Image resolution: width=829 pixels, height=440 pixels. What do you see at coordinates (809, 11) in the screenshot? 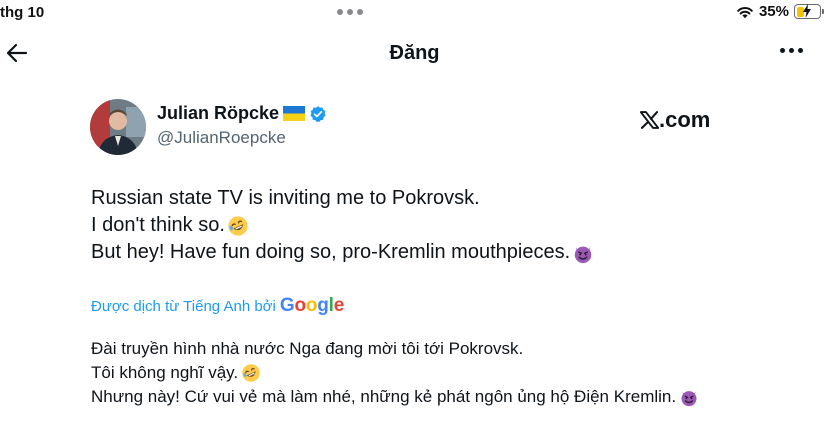
I see `battery-charging-icon` at bounding box center [809, 11].